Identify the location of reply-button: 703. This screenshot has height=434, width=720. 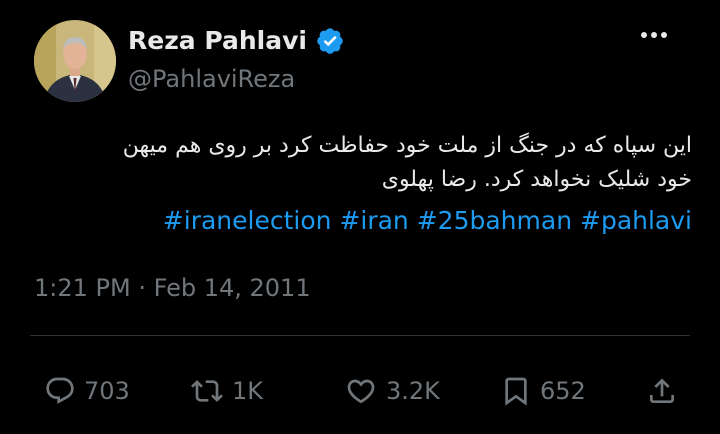
(87, 391).